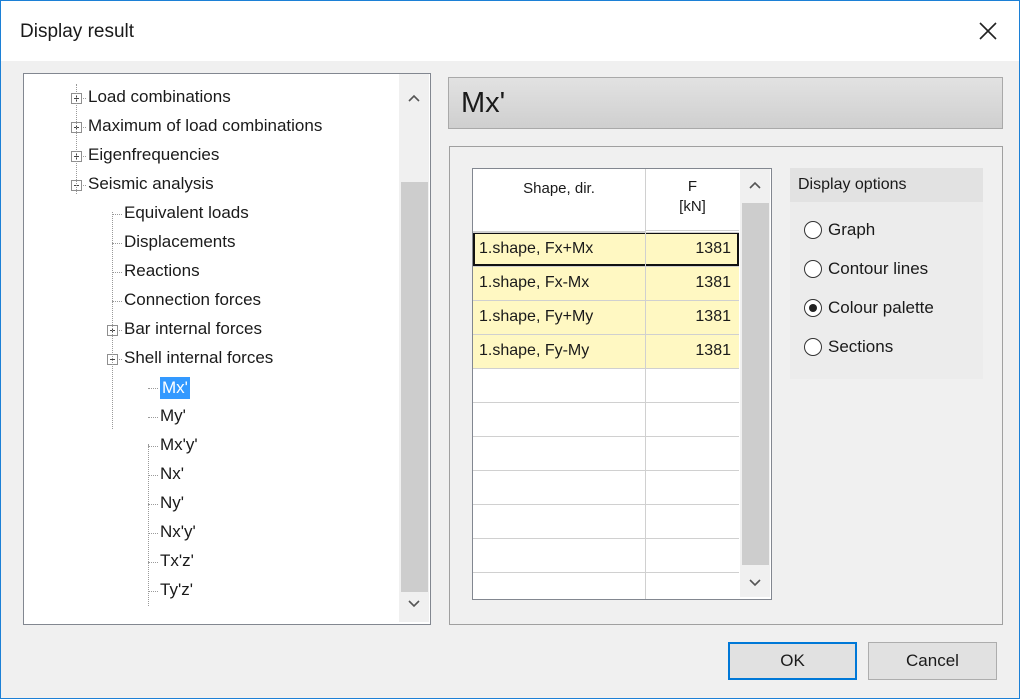 Image resolution: width=1020 pixels, height=699 pixels. Describe the element at coordinates (209, 591) in the screenshot. I see `tree-item: Ty'z'` at that location.